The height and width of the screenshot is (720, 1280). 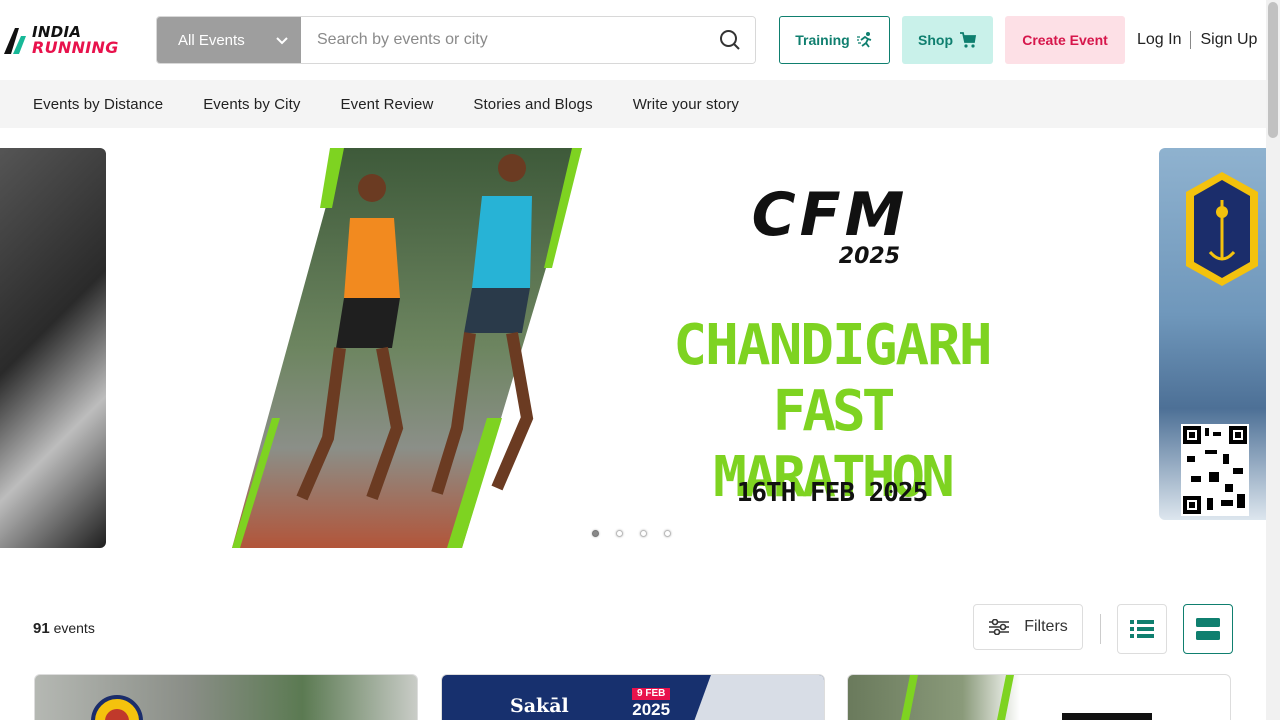 What do you see at coordinates (832, 345) in the screenshot?
I see `event-title-line-1: CHANDIGARH` at bounding box center [832, 345].